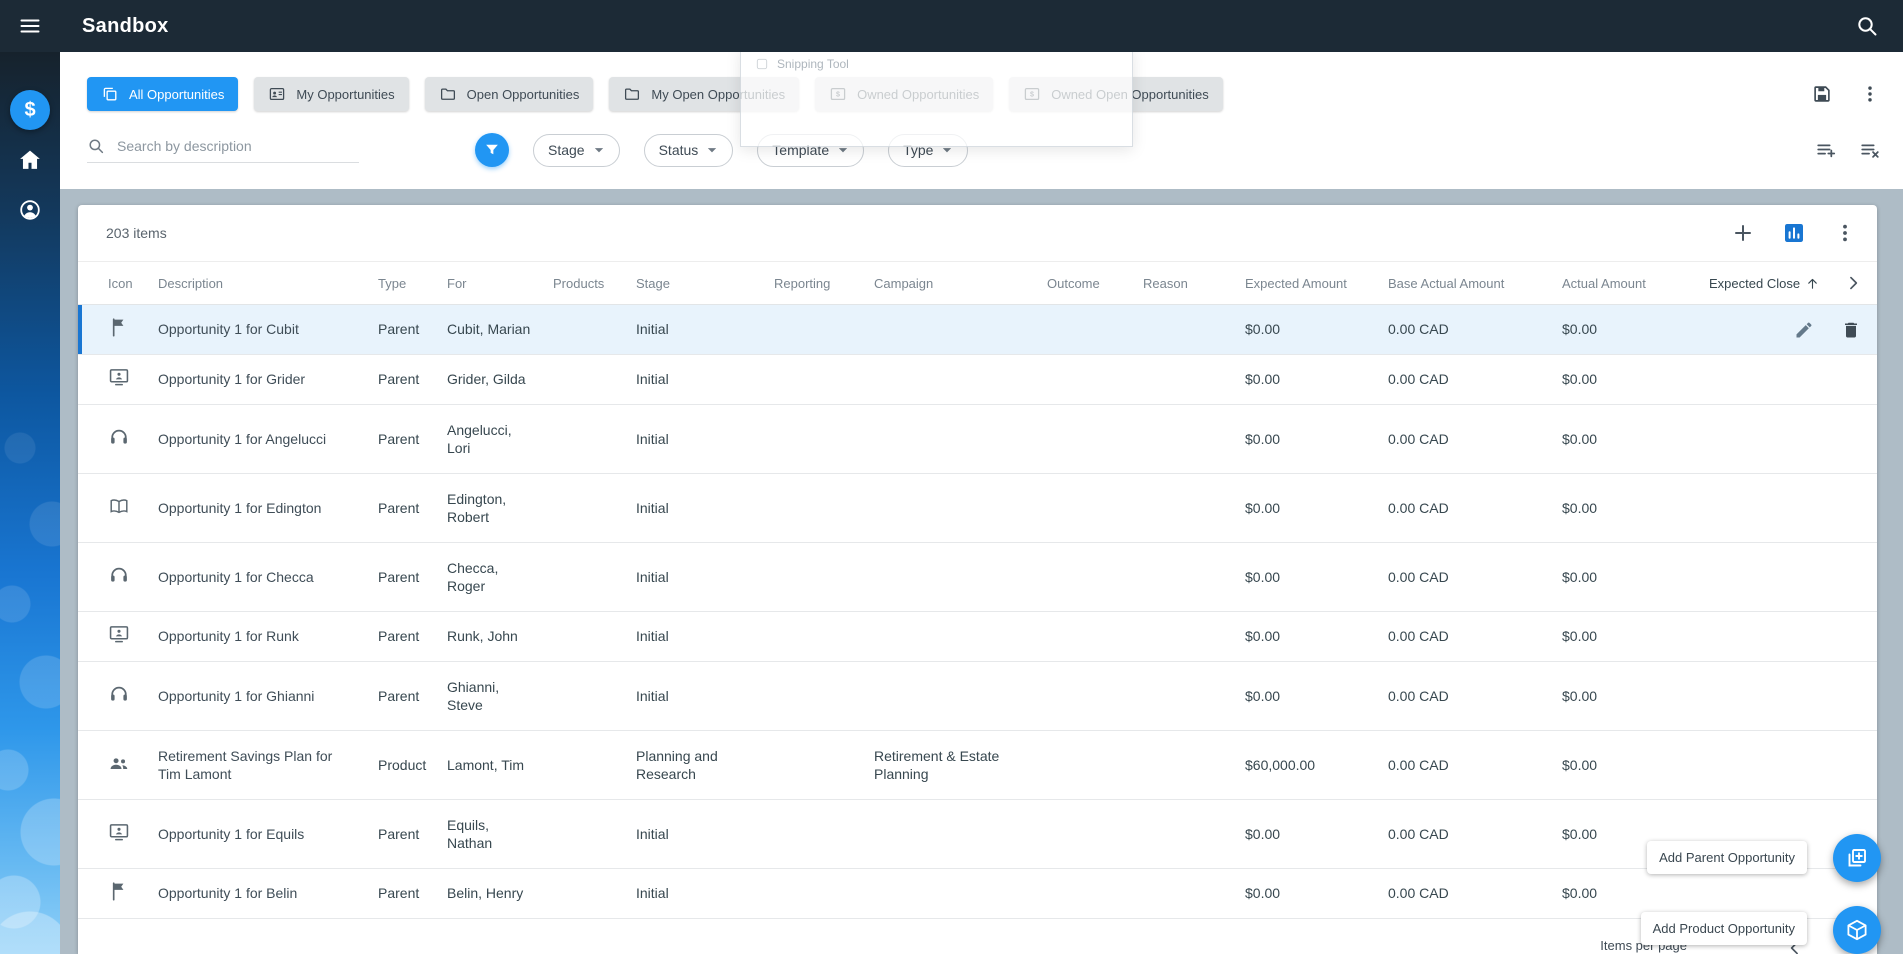 The height and width of the screenshot is (954, 1903). What do you see at coordinates (1804, 330) in the screenshot?
I see `edit-row-button` at bounding box center [1804, 330].